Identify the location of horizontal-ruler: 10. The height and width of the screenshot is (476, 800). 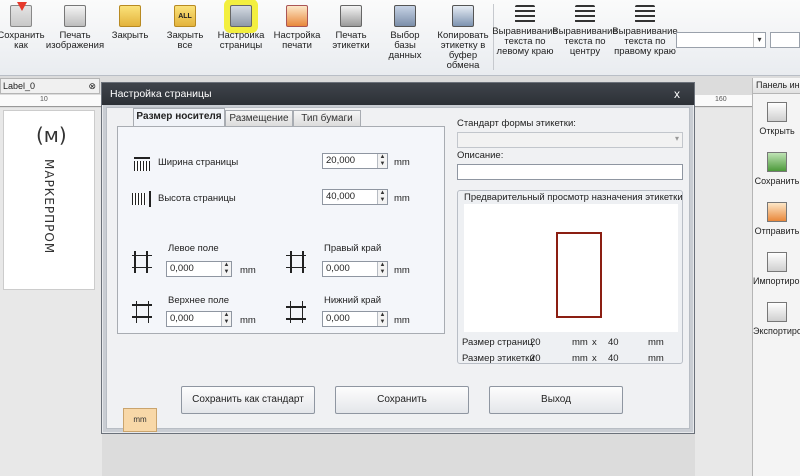
(51, 101).